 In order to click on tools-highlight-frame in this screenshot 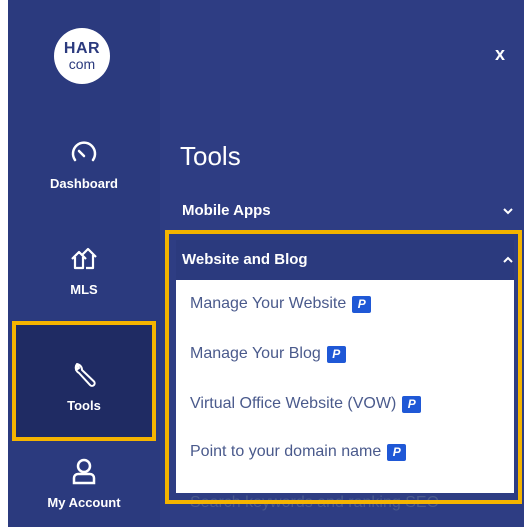, I will do `click(84, 381)`.